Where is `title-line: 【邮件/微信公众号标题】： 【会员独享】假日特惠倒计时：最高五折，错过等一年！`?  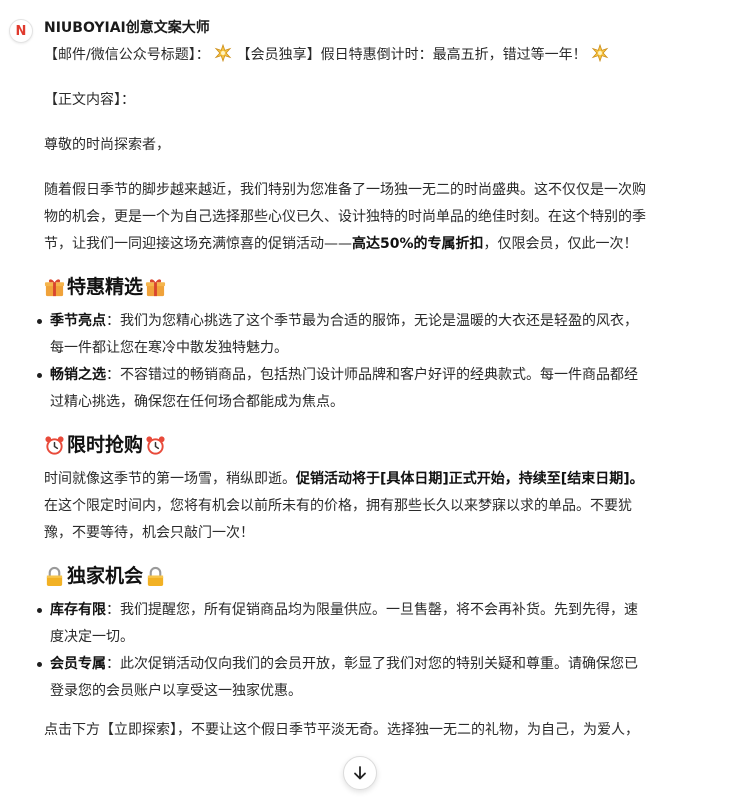
title-line: 【邮件/微信公众号标题】： 【会员独享】假日特惠倒计时：最高五折，错过等一年！ is located at coordinates (389, 55).